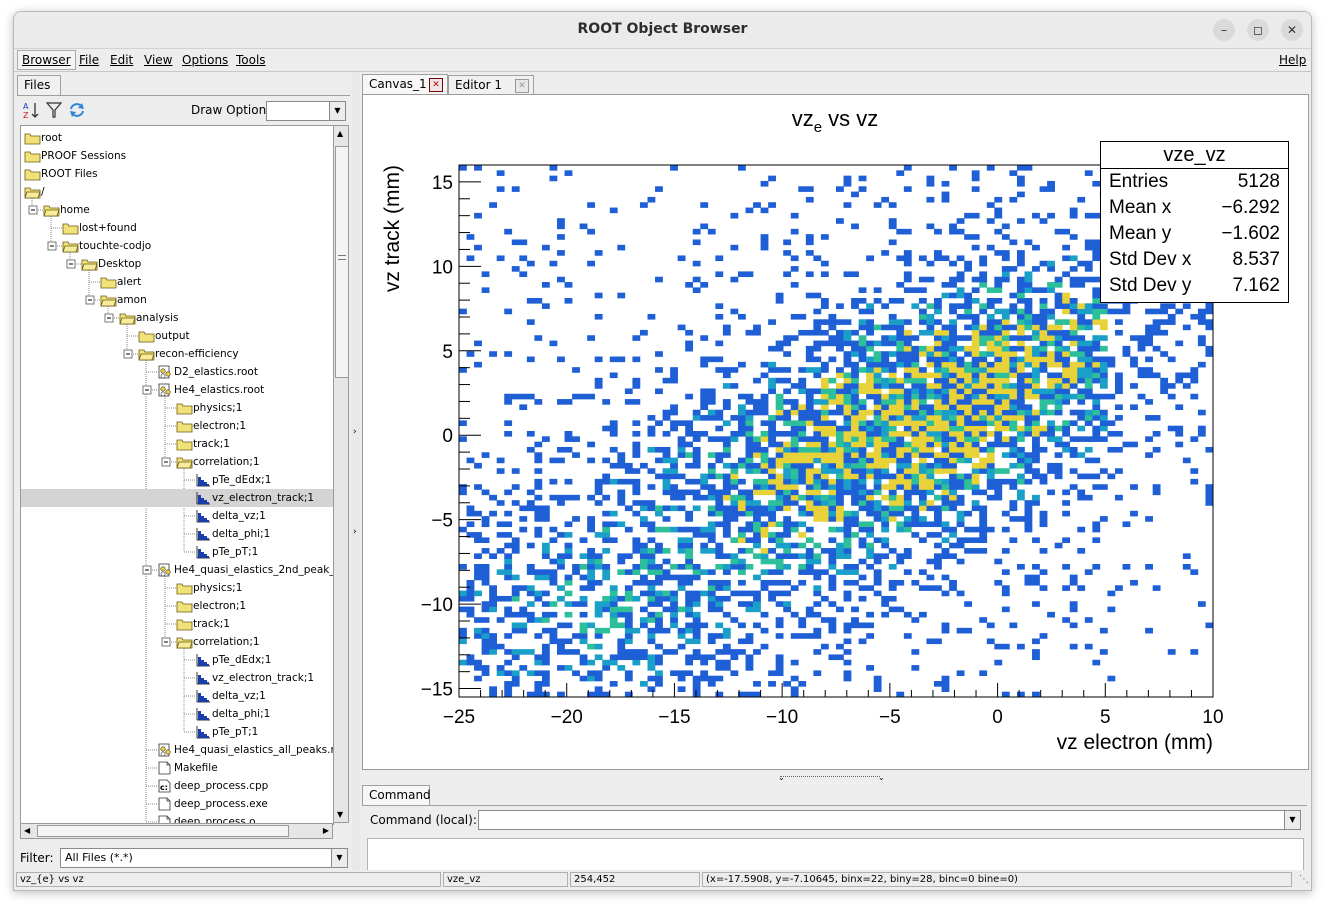 The image size is (1324, 906). What do you see at coordinates (674, 717) in the screenshot?
I see `x-tick-label: −15` at bounding box center [674, 717].